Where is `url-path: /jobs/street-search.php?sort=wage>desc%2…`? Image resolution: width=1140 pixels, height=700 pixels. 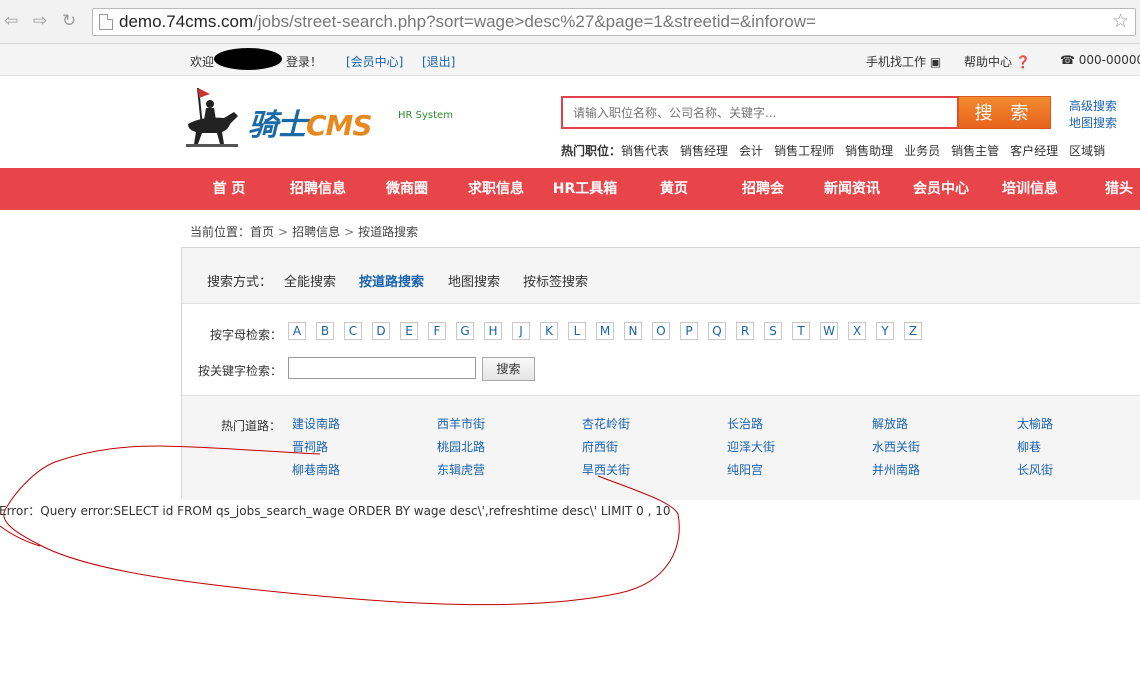 url-path: /jobs/street-search.php?sort=wage>desc%2… is located at coordinates (534, 21).